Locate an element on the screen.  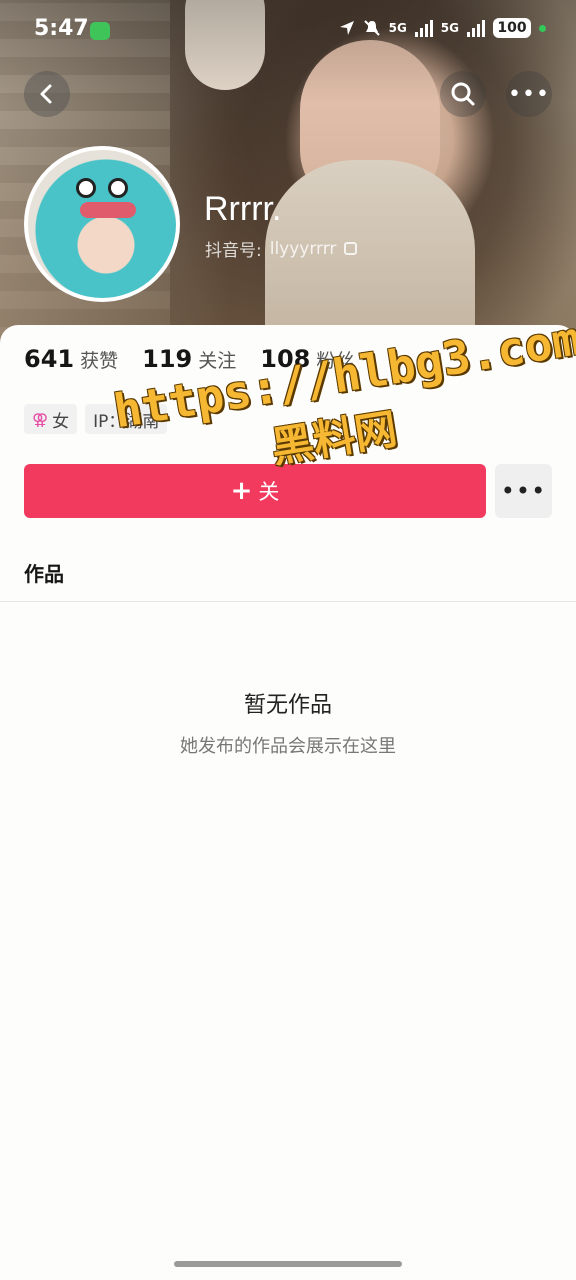
stat-label: 获赞 is located at coordinates (99, 361).